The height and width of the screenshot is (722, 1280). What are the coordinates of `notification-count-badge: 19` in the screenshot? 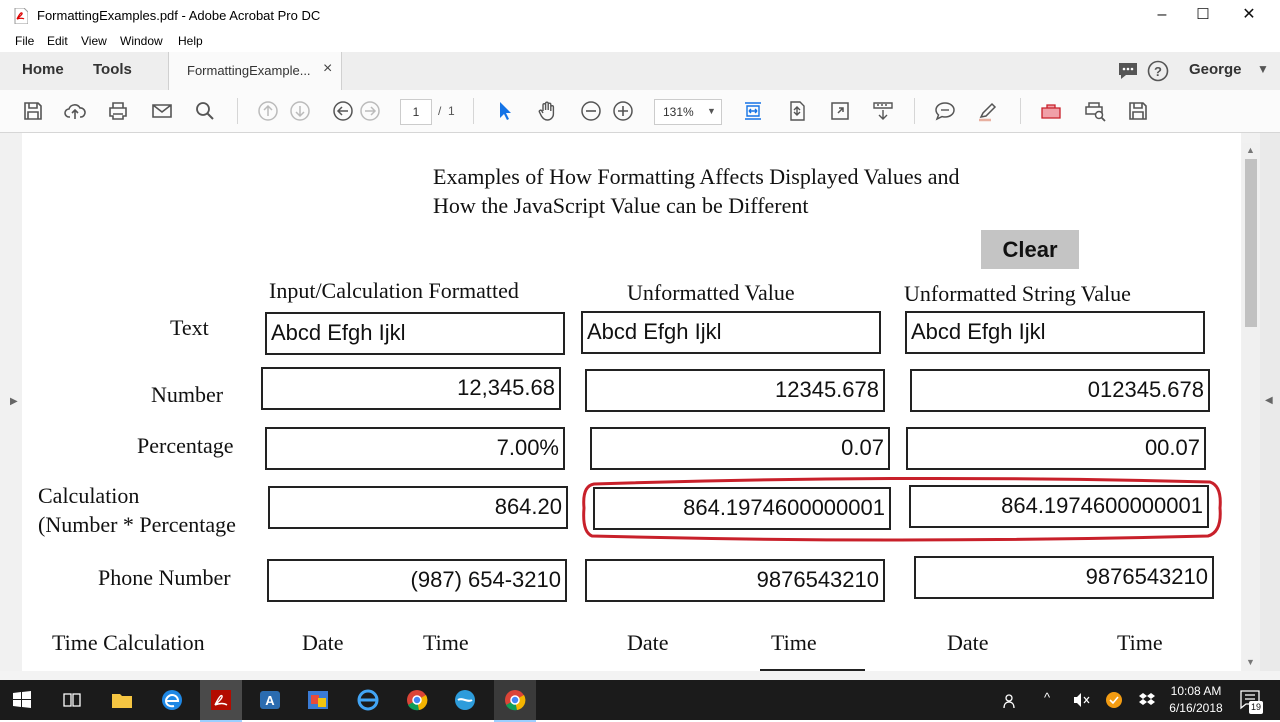 It's located at (1256, 707).